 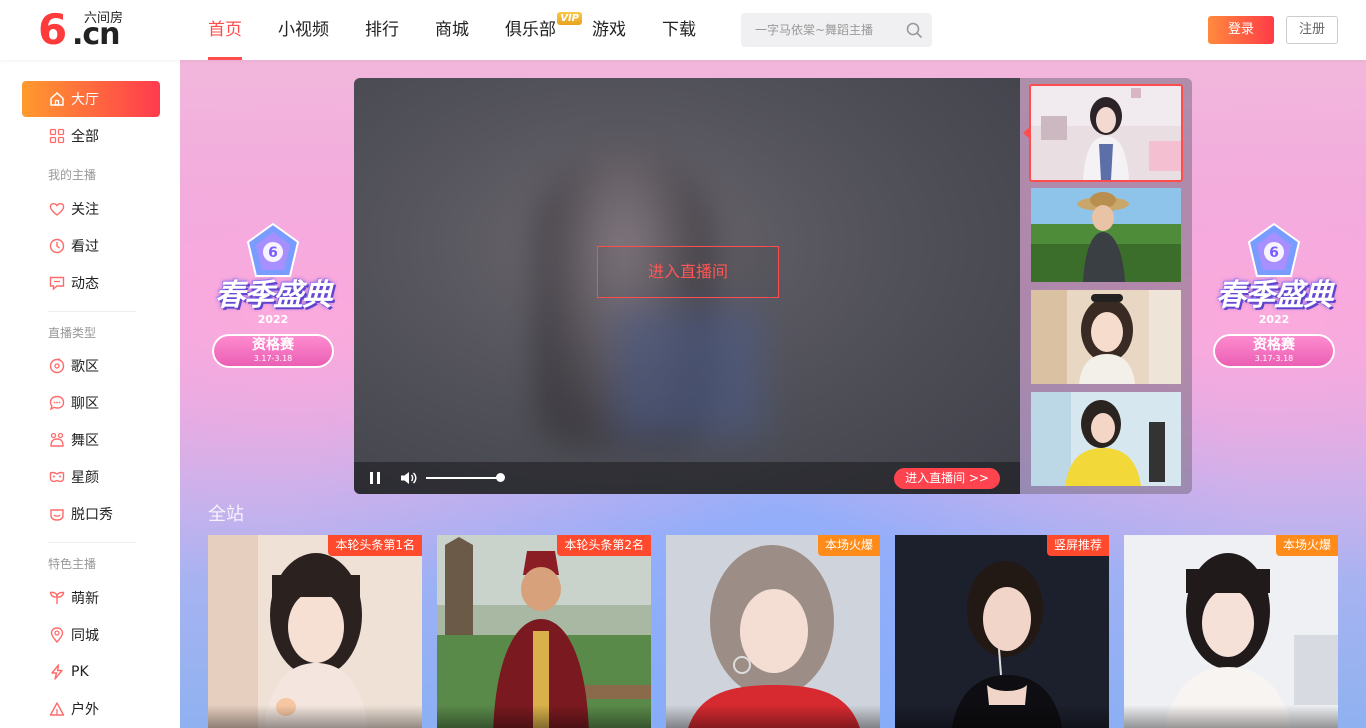 I want to click on nav-item-mall: 商城, so click(x=452, y=30).